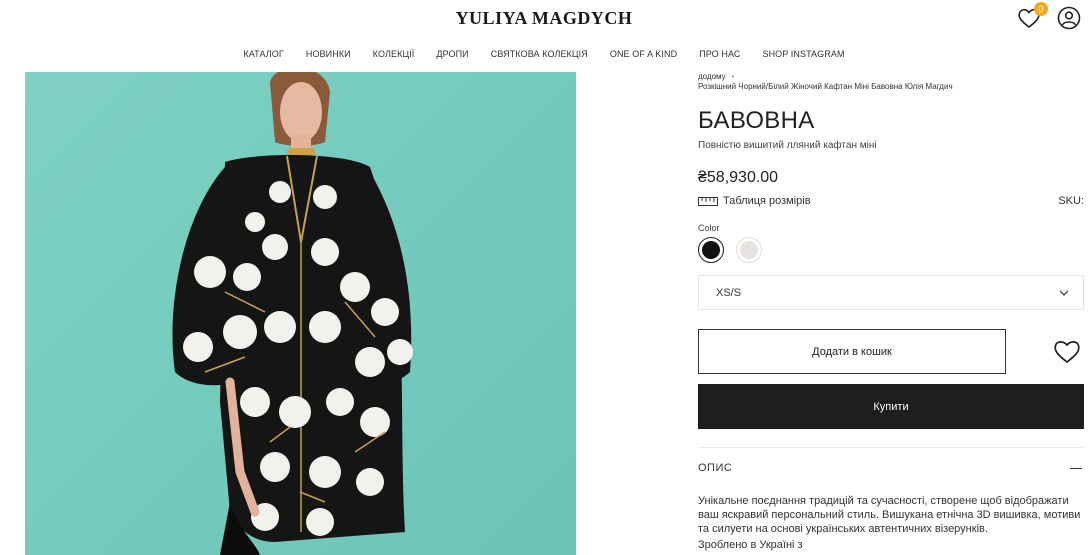 The image size is (1088, 555). Describe the element at coordinates (1049, 16) in the screenshot. I see `header-icons: 0` at that location.